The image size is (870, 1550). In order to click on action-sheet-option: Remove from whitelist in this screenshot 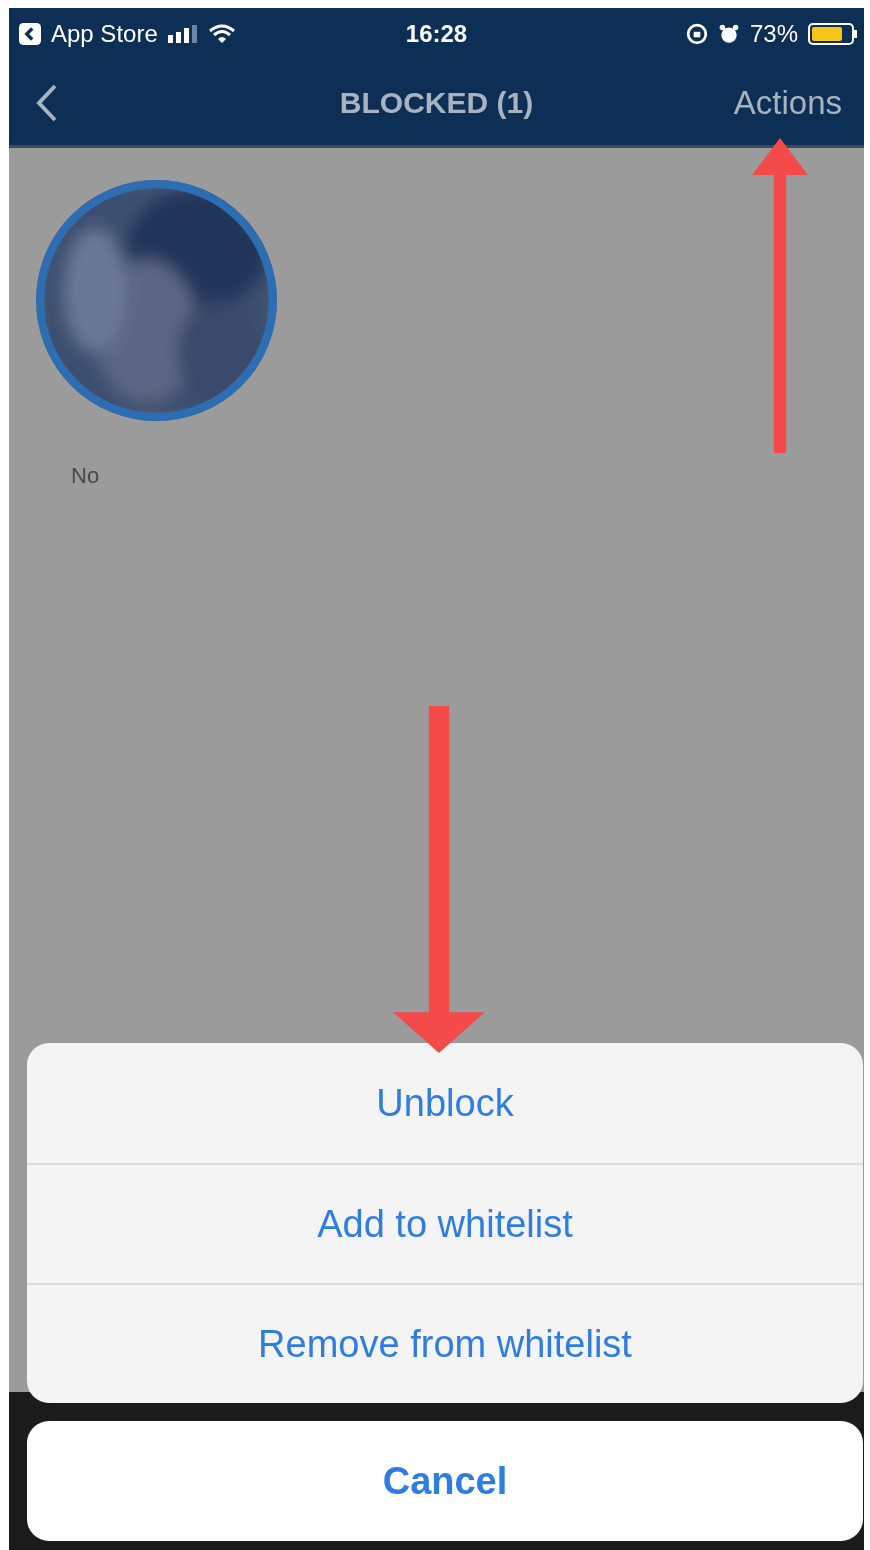, I will do `click(445, 1343)`.